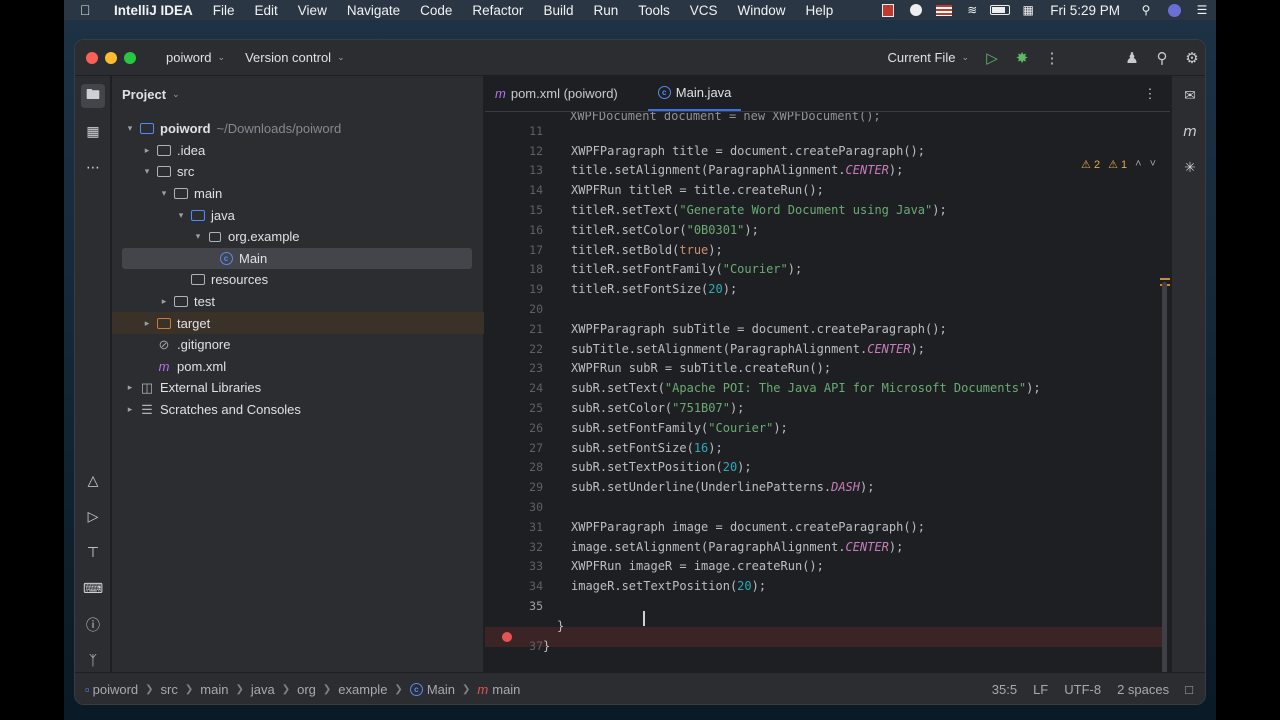 The image size is (1280, 720). What do you see at coordinates (169, 689) in the screenshot?
I see `breadcrumb-item: src` at bounding box center [169, 689].